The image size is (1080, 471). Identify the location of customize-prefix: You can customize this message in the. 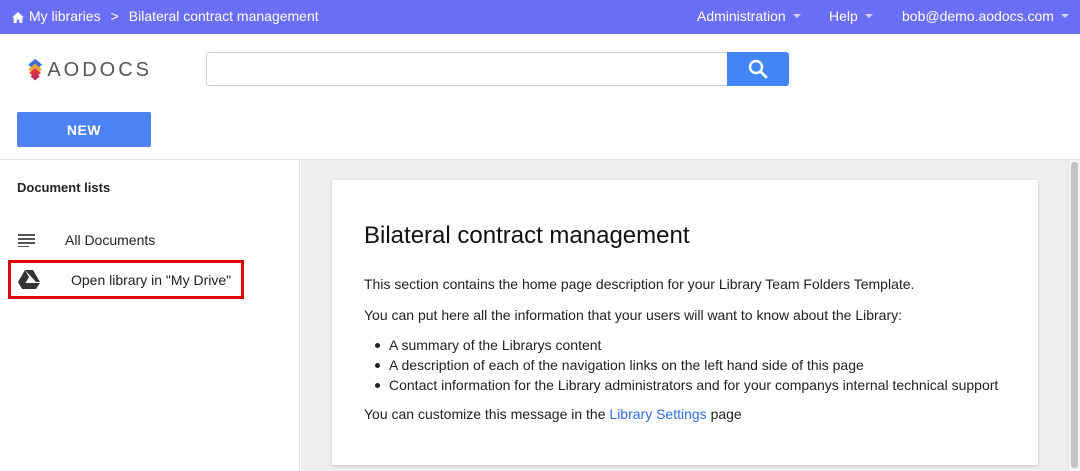
(485, 414).